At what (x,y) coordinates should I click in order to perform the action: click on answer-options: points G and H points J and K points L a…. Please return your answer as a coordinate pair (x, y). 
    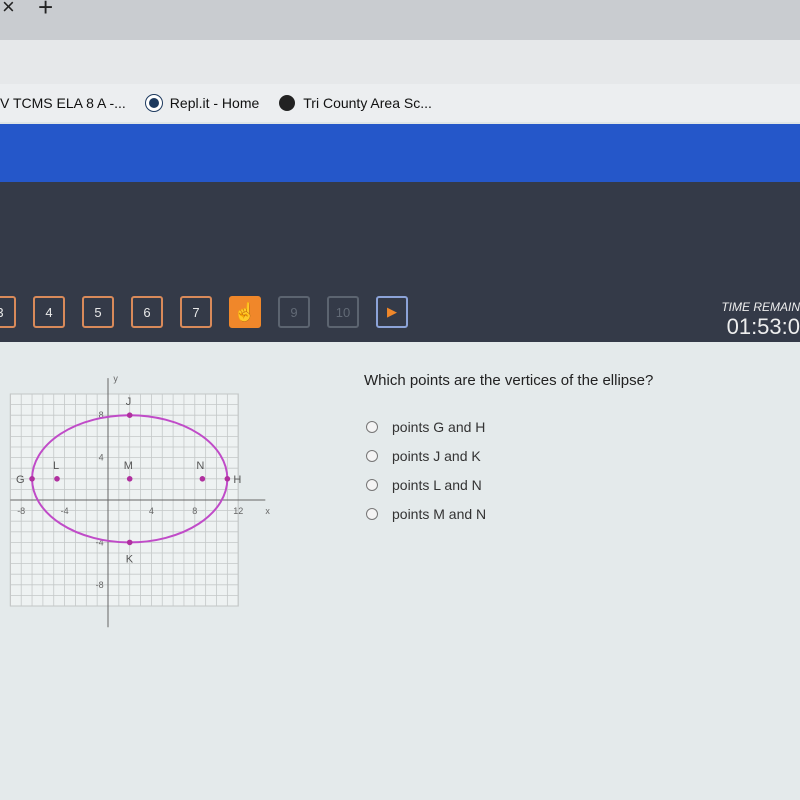
    Looking at the image, I should click on (426, 470).